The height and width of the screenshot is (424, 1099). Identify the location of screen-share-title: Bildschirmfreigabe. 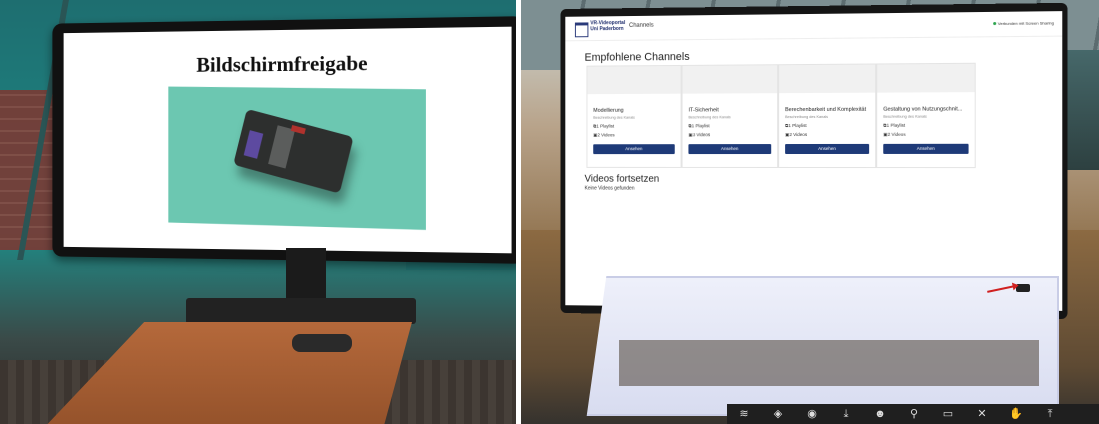
(282, 63).